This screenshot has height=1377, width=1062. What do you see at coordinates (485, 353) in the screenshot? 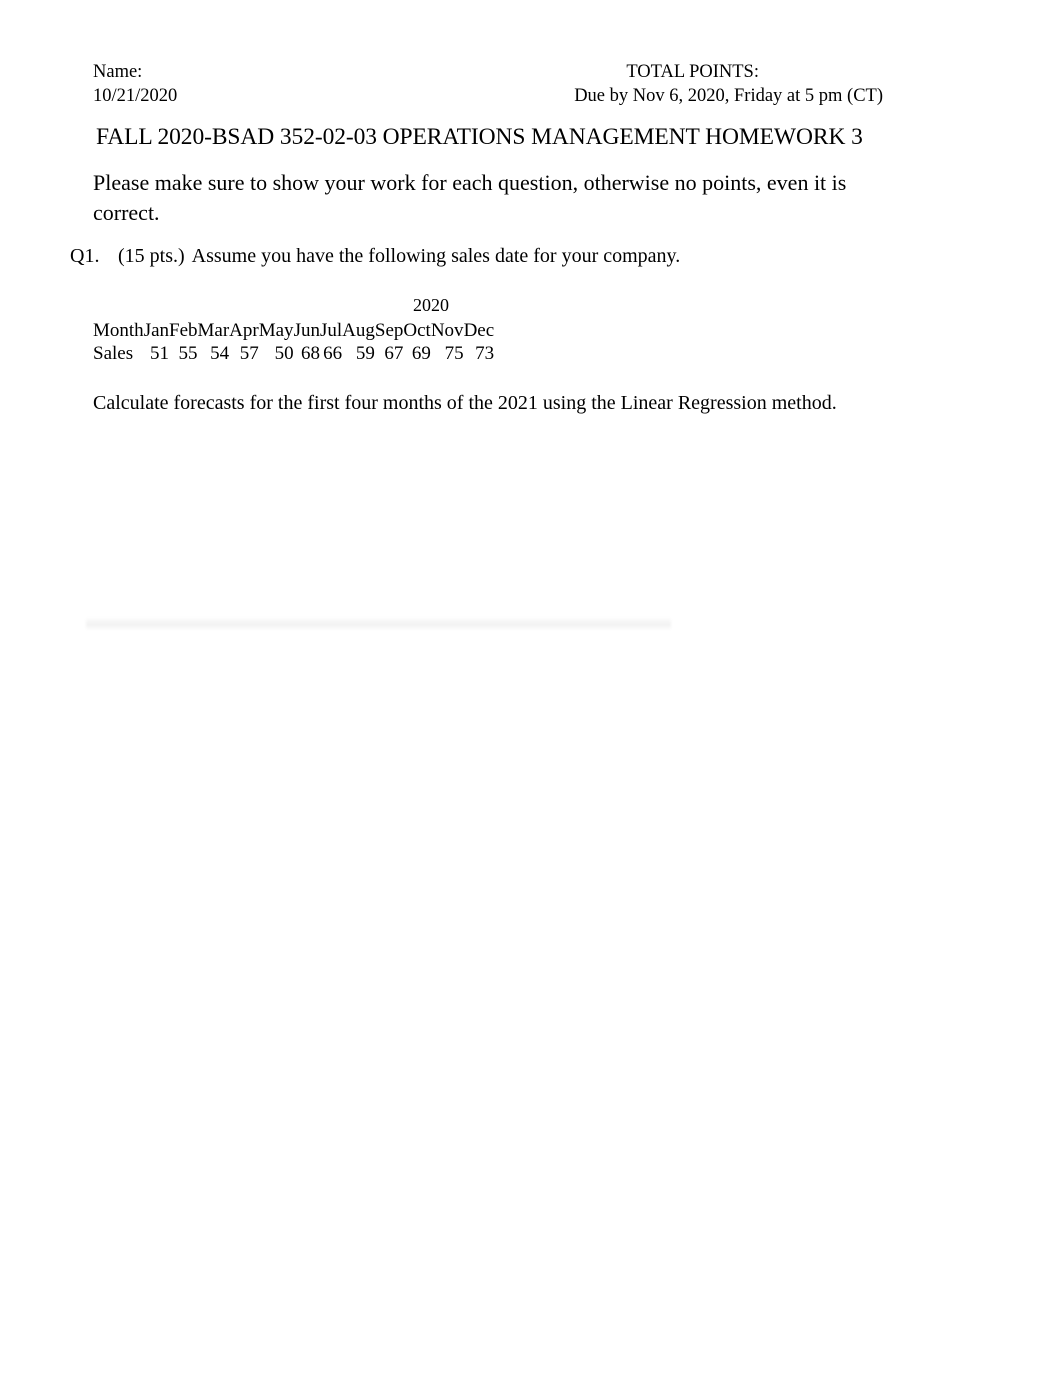
I see `sales-cell-dec: 73` at bounding box center [485, 353].